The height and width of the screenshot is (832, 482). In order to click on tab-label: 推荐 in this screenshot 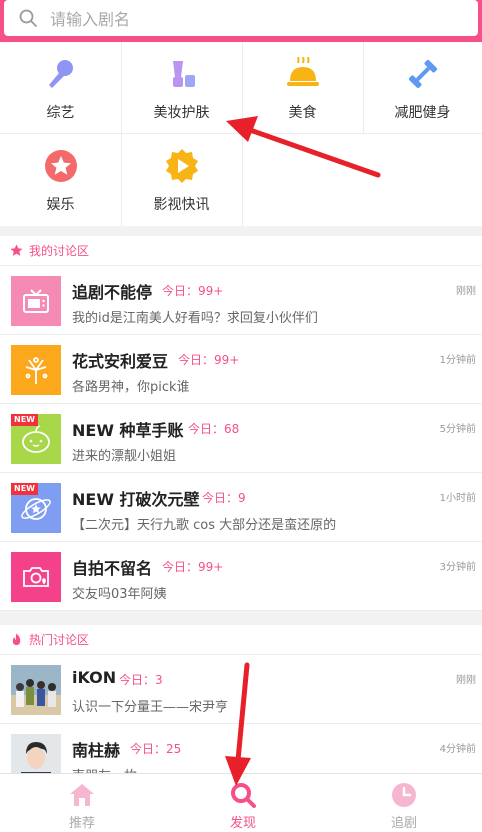, I will do `click(81, 823)`.